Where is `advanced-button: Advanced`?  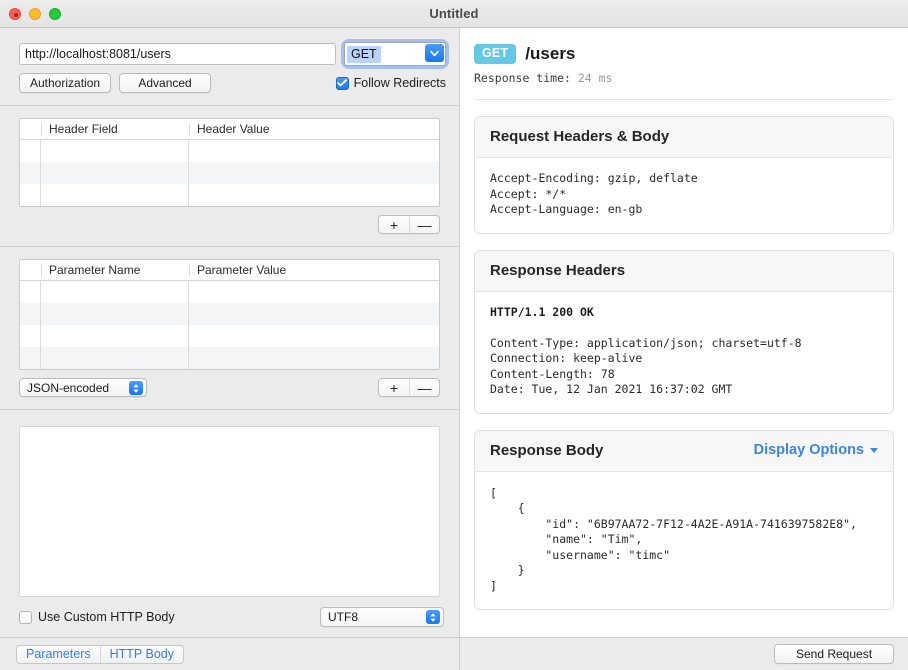
advanced-button: Advanced is located at coordinates (165, 83).